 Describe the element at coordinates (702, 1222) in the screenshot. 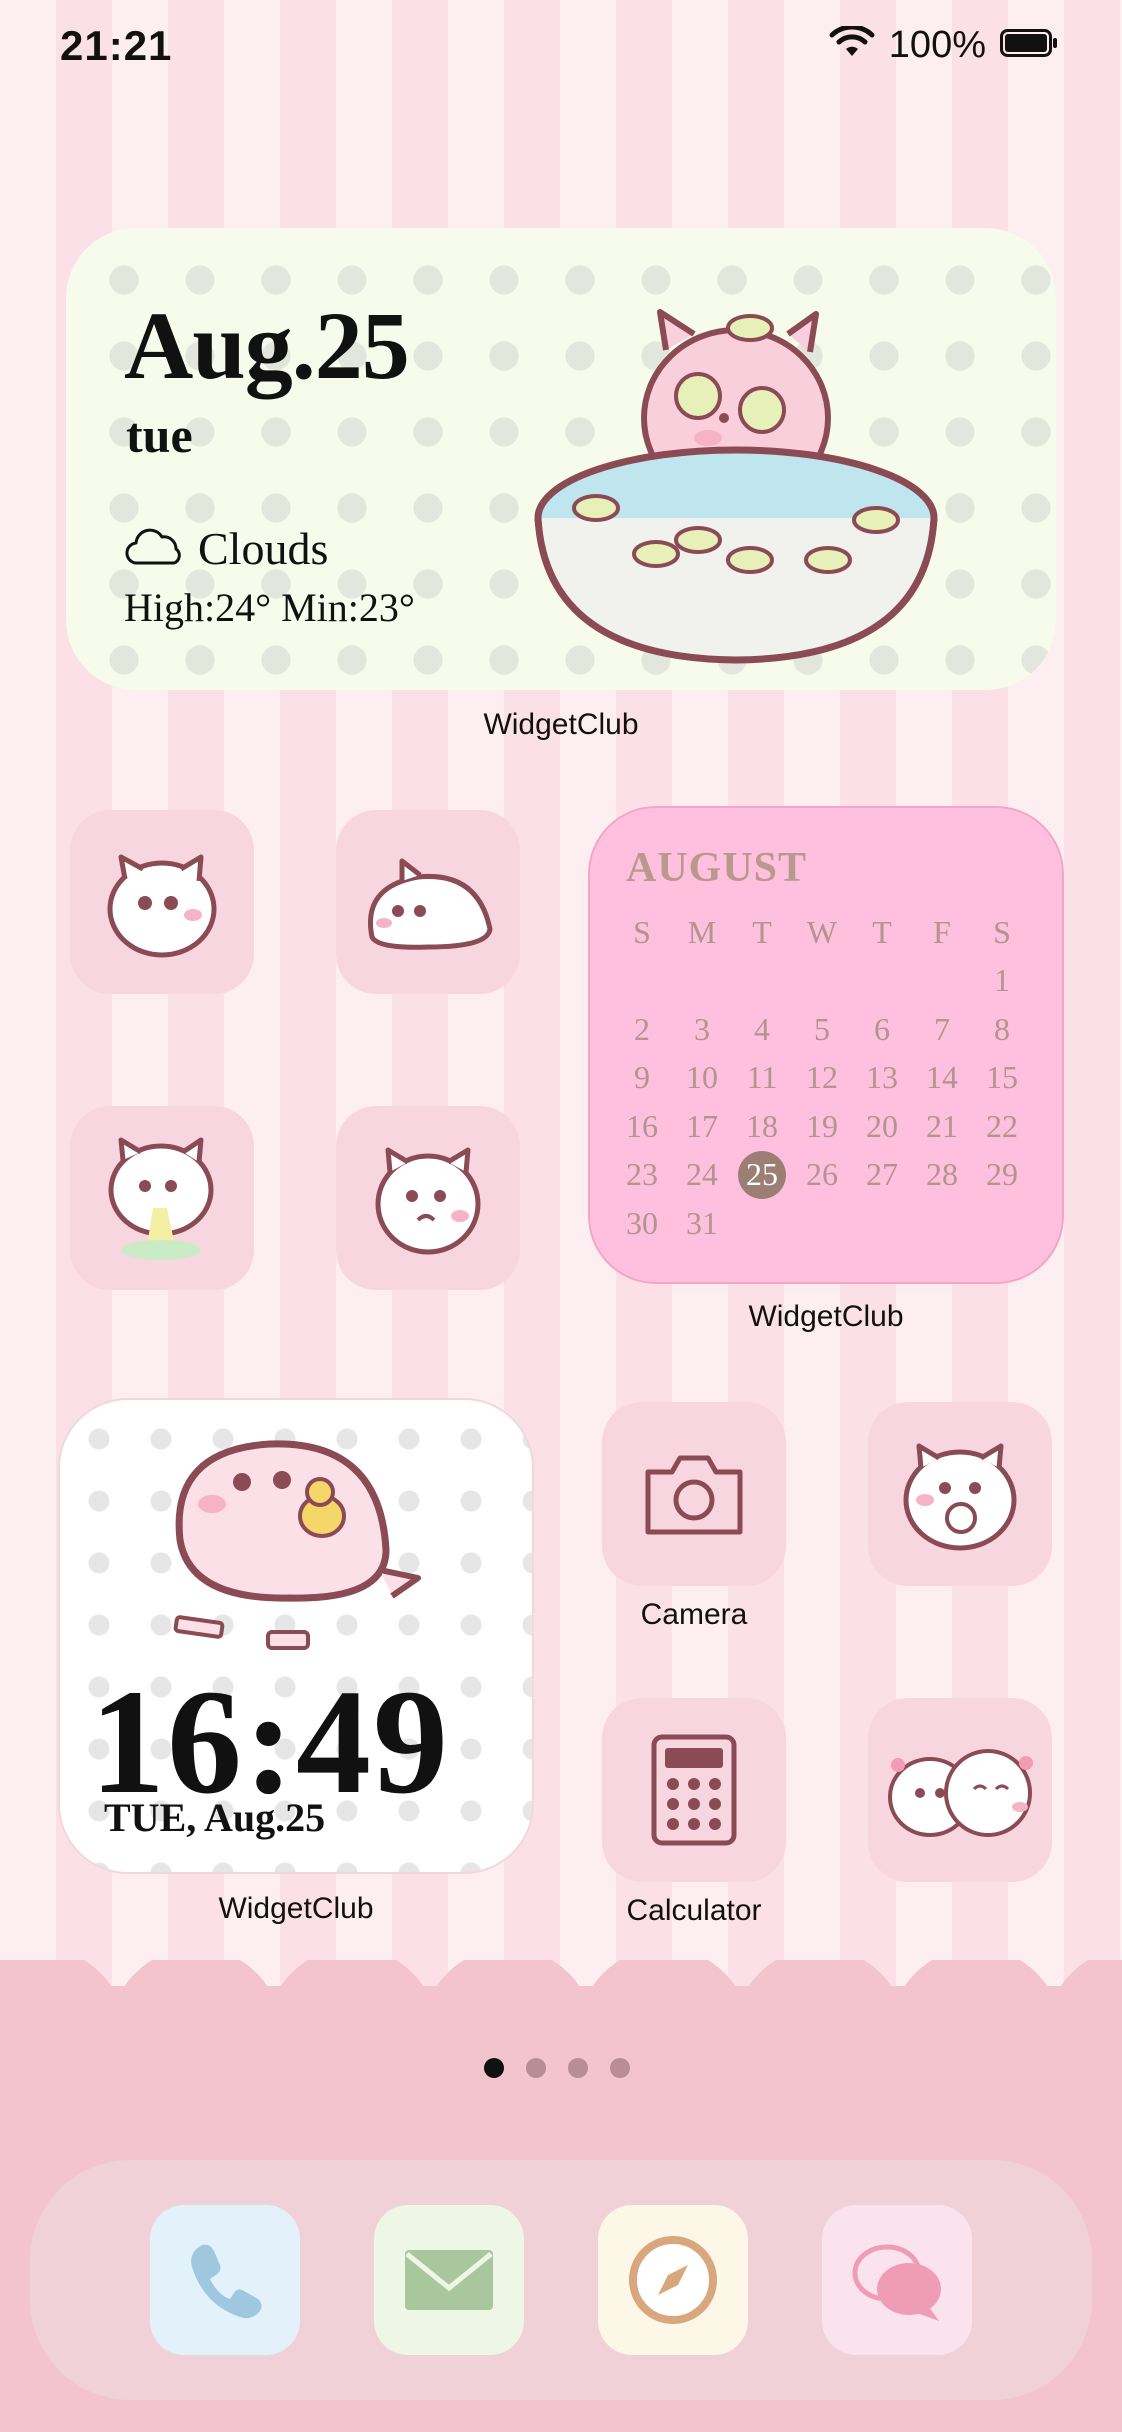

I see `calendar-day: 31` at that location.